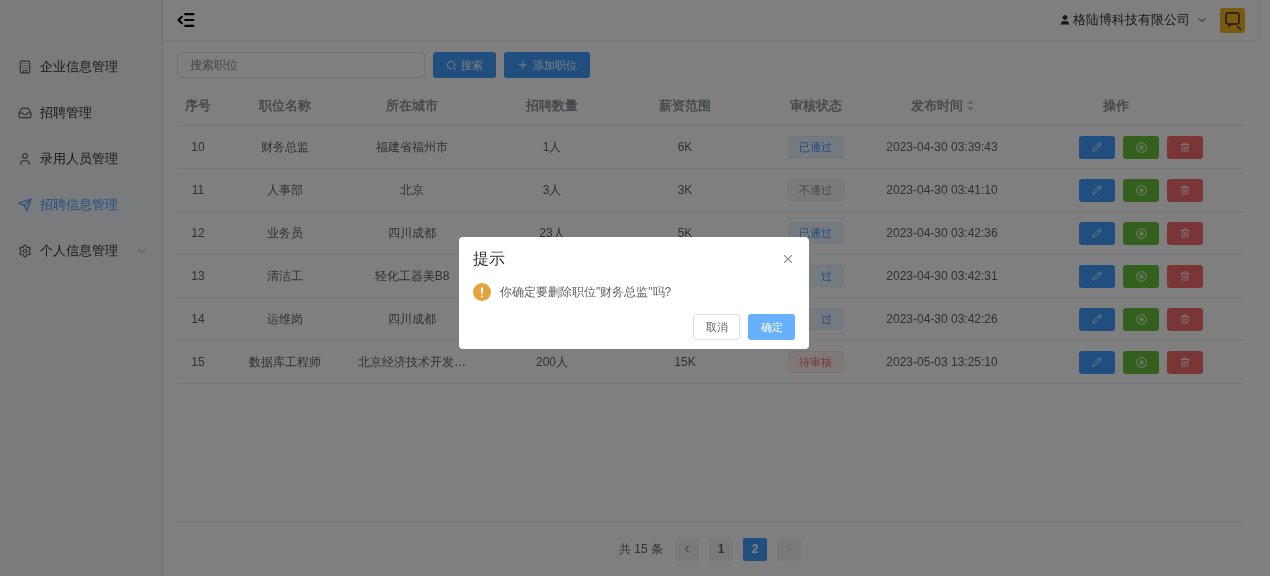  Describe the element at coordinates (547, 65) in the screenshot. I see `add-button: 添加职位` at that location.